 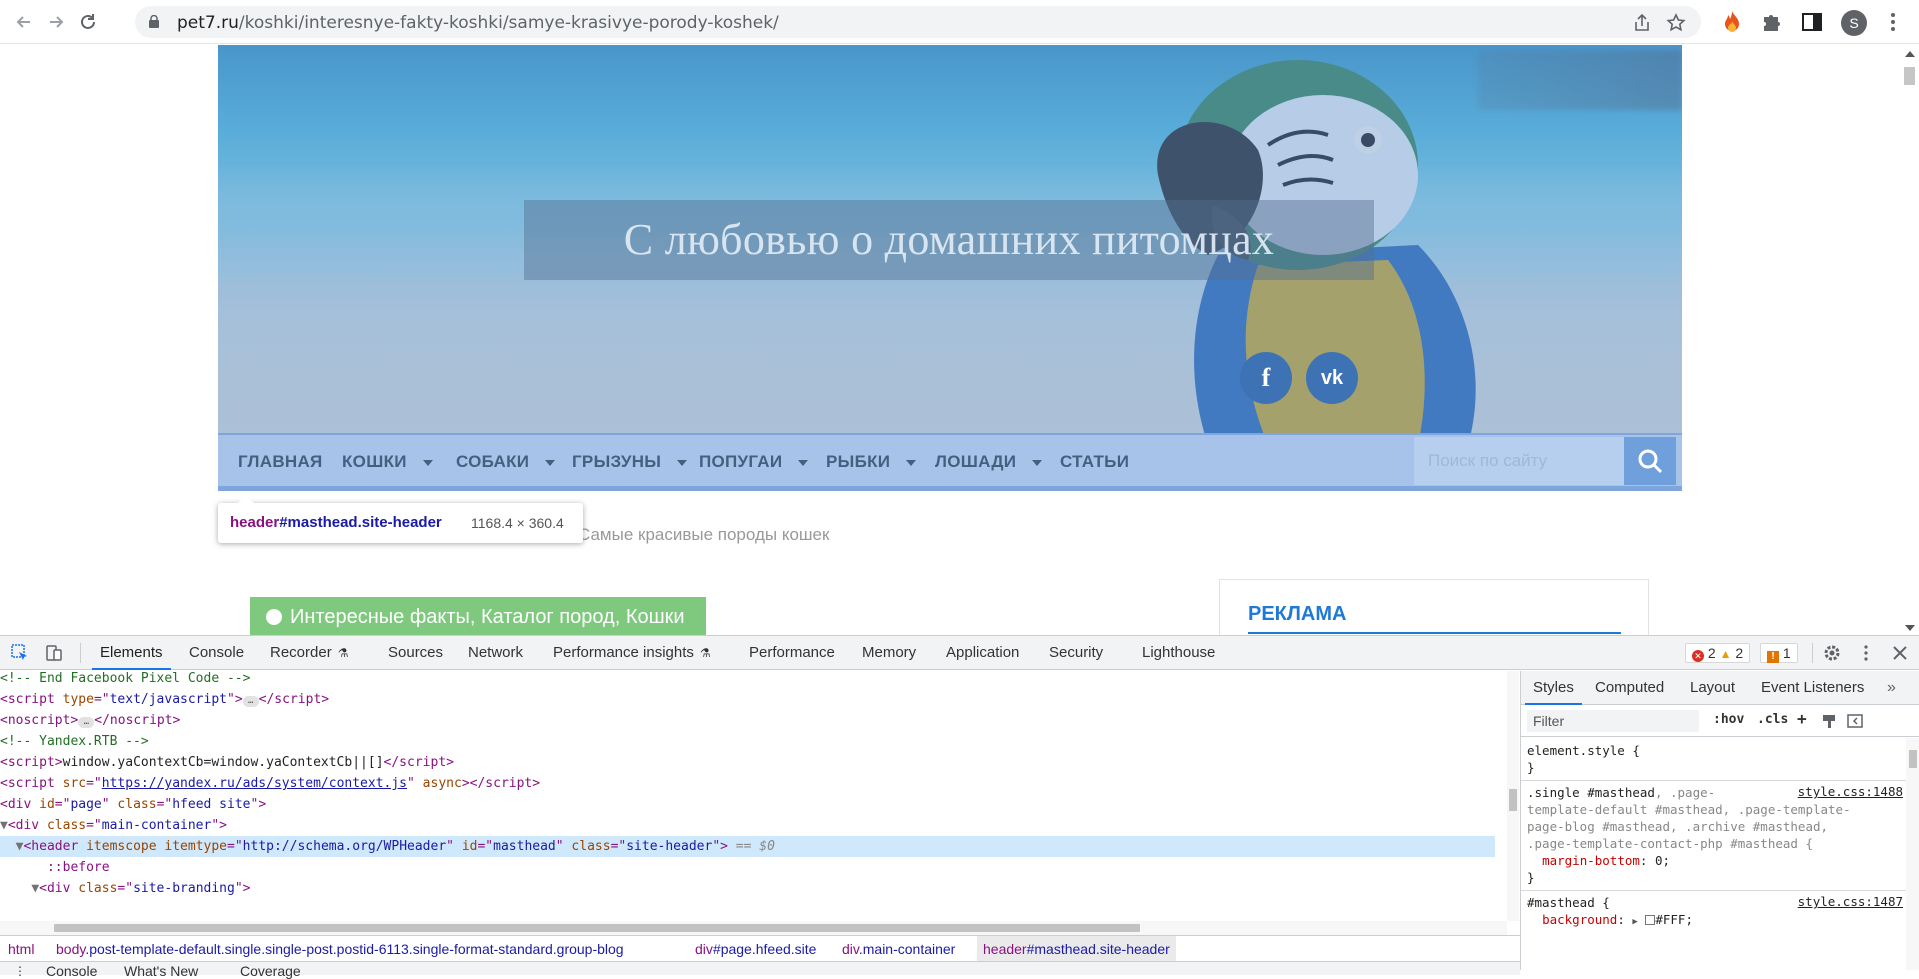 I want to click on drawer-tab-console: Console, so click(x=71, y=971).